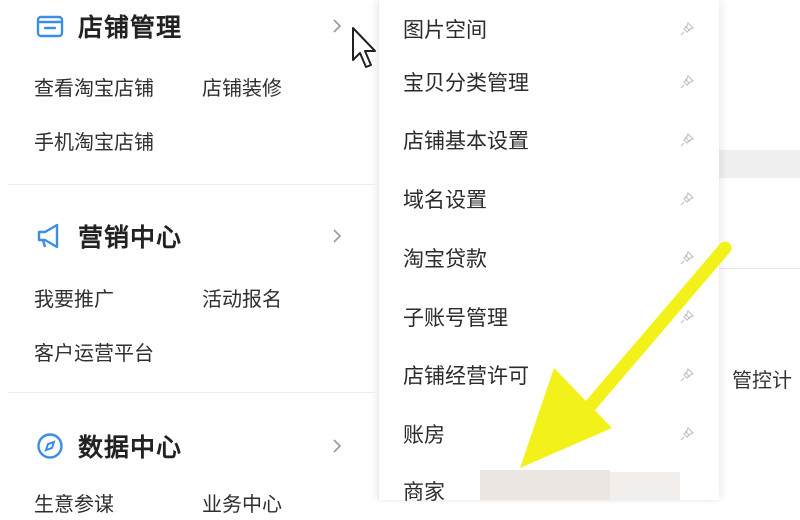 The width and height of the screenshot is (800, 520). Describe the element at coordinates (242, 86) in the screenshot. I see `link-shop-decoration: 店铺装修` at that location.